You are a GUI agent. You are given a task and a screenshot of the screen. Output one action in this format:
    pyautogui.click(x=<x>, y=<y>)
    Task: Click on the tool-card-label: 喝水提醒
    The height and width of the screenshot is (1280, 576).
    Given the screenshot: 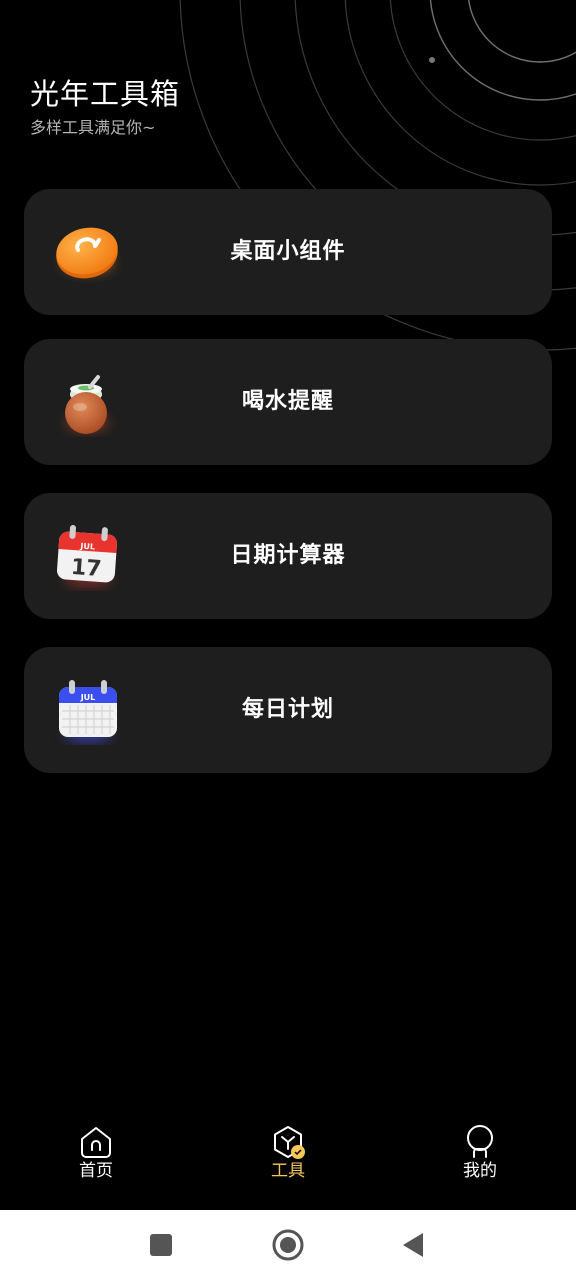 What is the action you would take?
    pyautogui.click(x=287, y=401)
    